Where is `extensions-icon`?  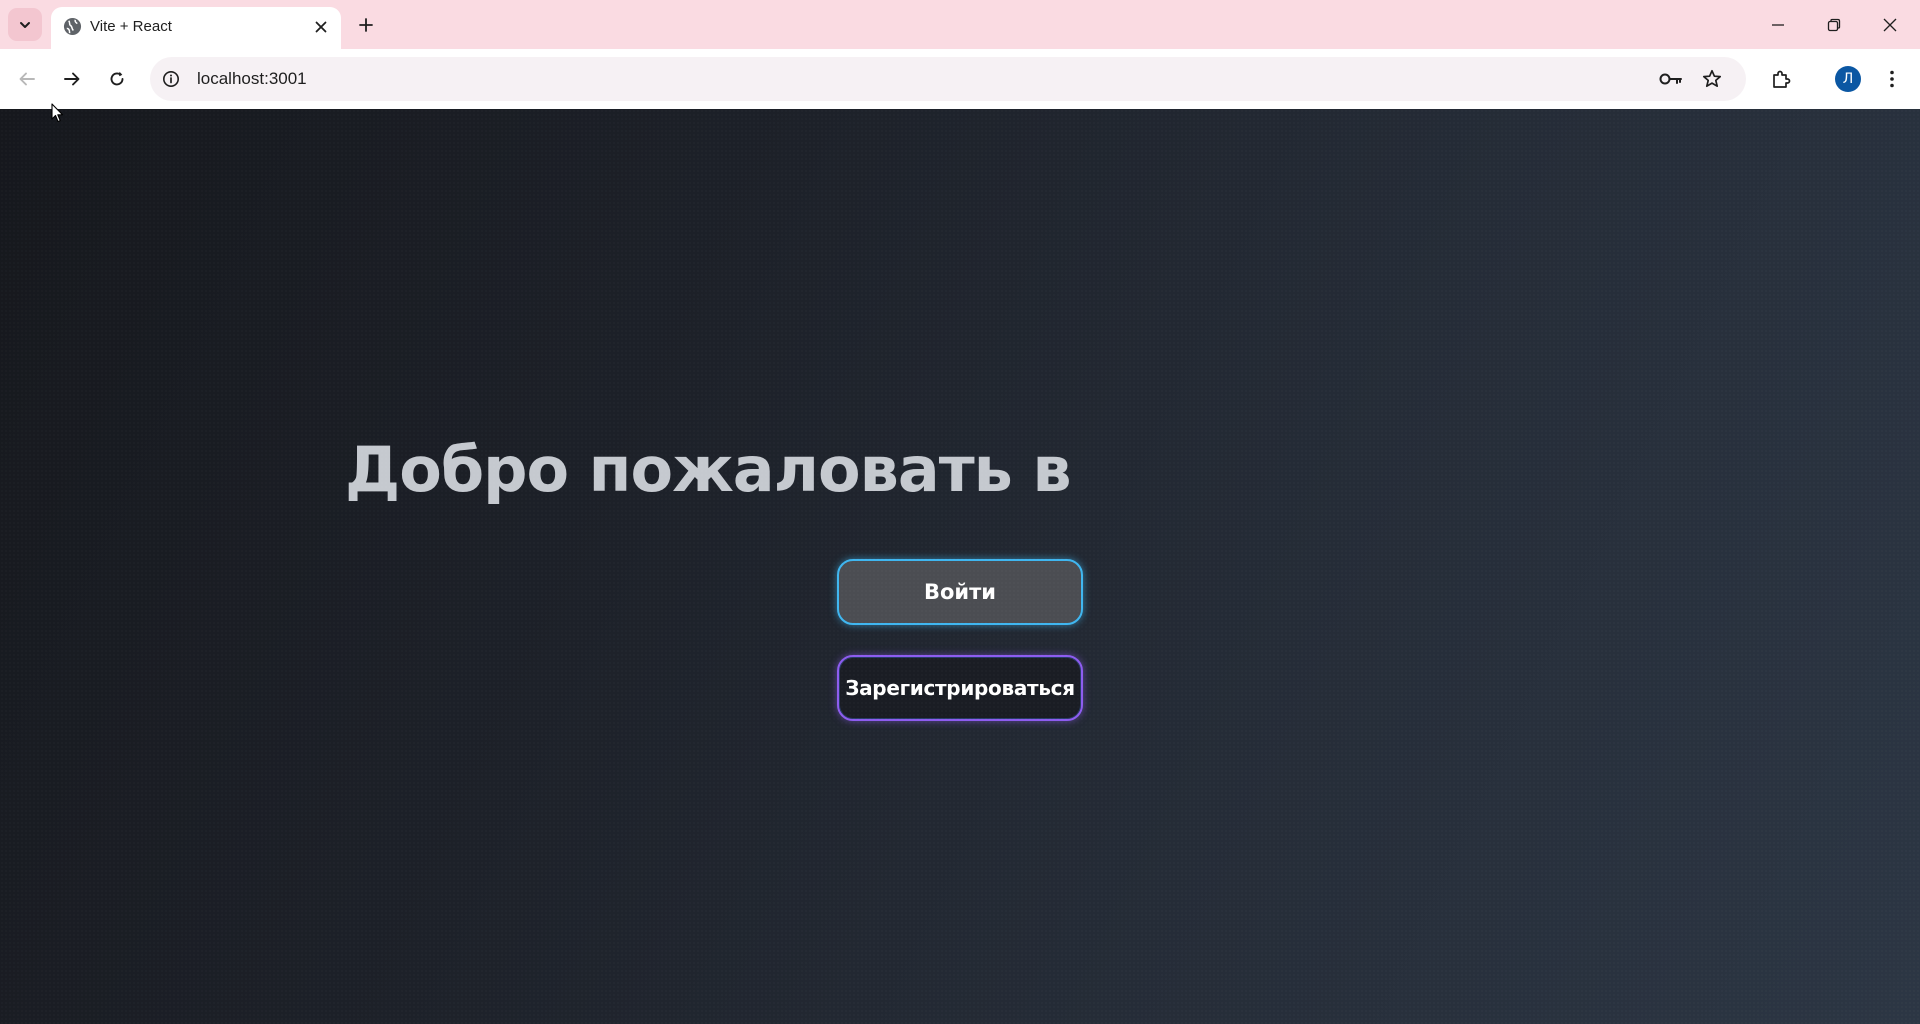
extensions-icon is located at coordinates (1782, 79).